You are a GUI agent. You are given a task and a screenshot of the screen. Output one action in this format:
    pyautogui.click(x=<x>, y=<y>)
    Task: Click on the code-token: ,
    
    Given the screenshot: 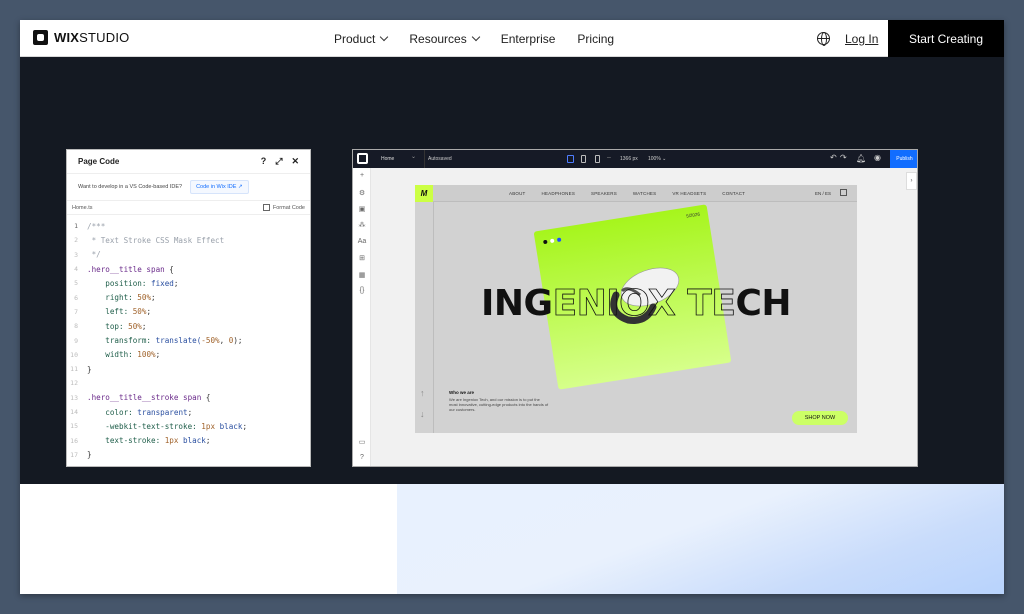 What is the action you would take?
    pyautogui.click(x=224, y=341)
    